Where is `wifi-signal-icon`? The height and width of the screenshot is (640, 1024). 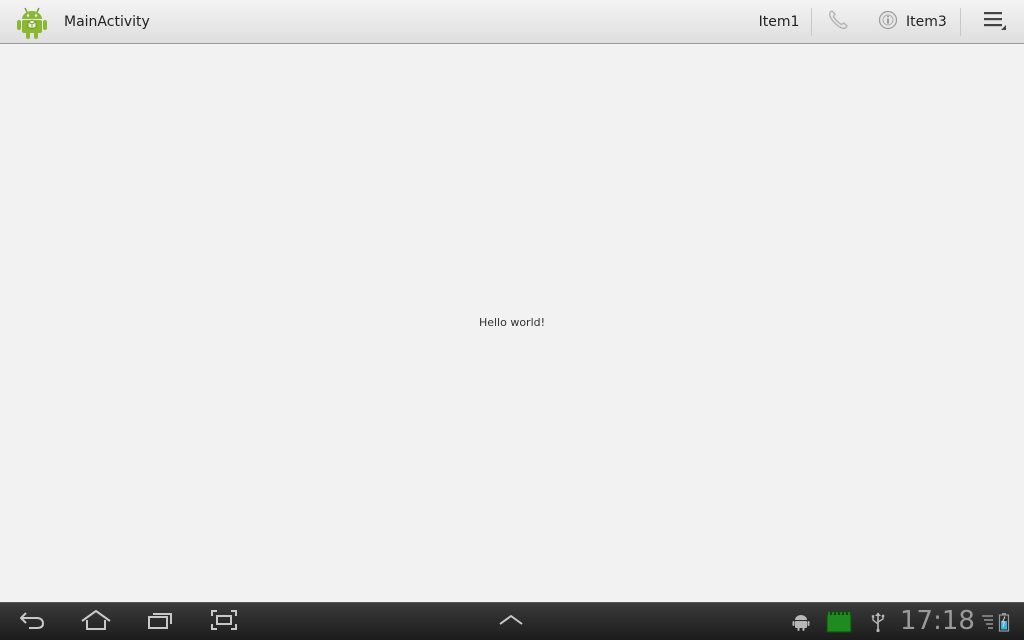 wifi-signal-icon is located at coordinates (988, 622).